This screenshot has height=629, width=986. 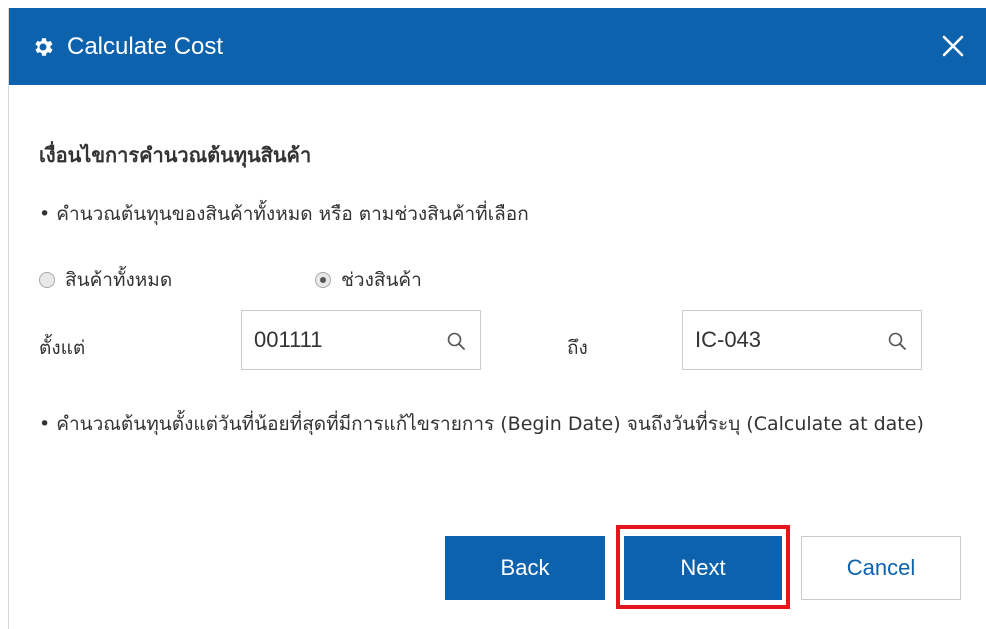 I want to click on radio-product-range: ช่วงสินค้า, so click(x=368, y=280).